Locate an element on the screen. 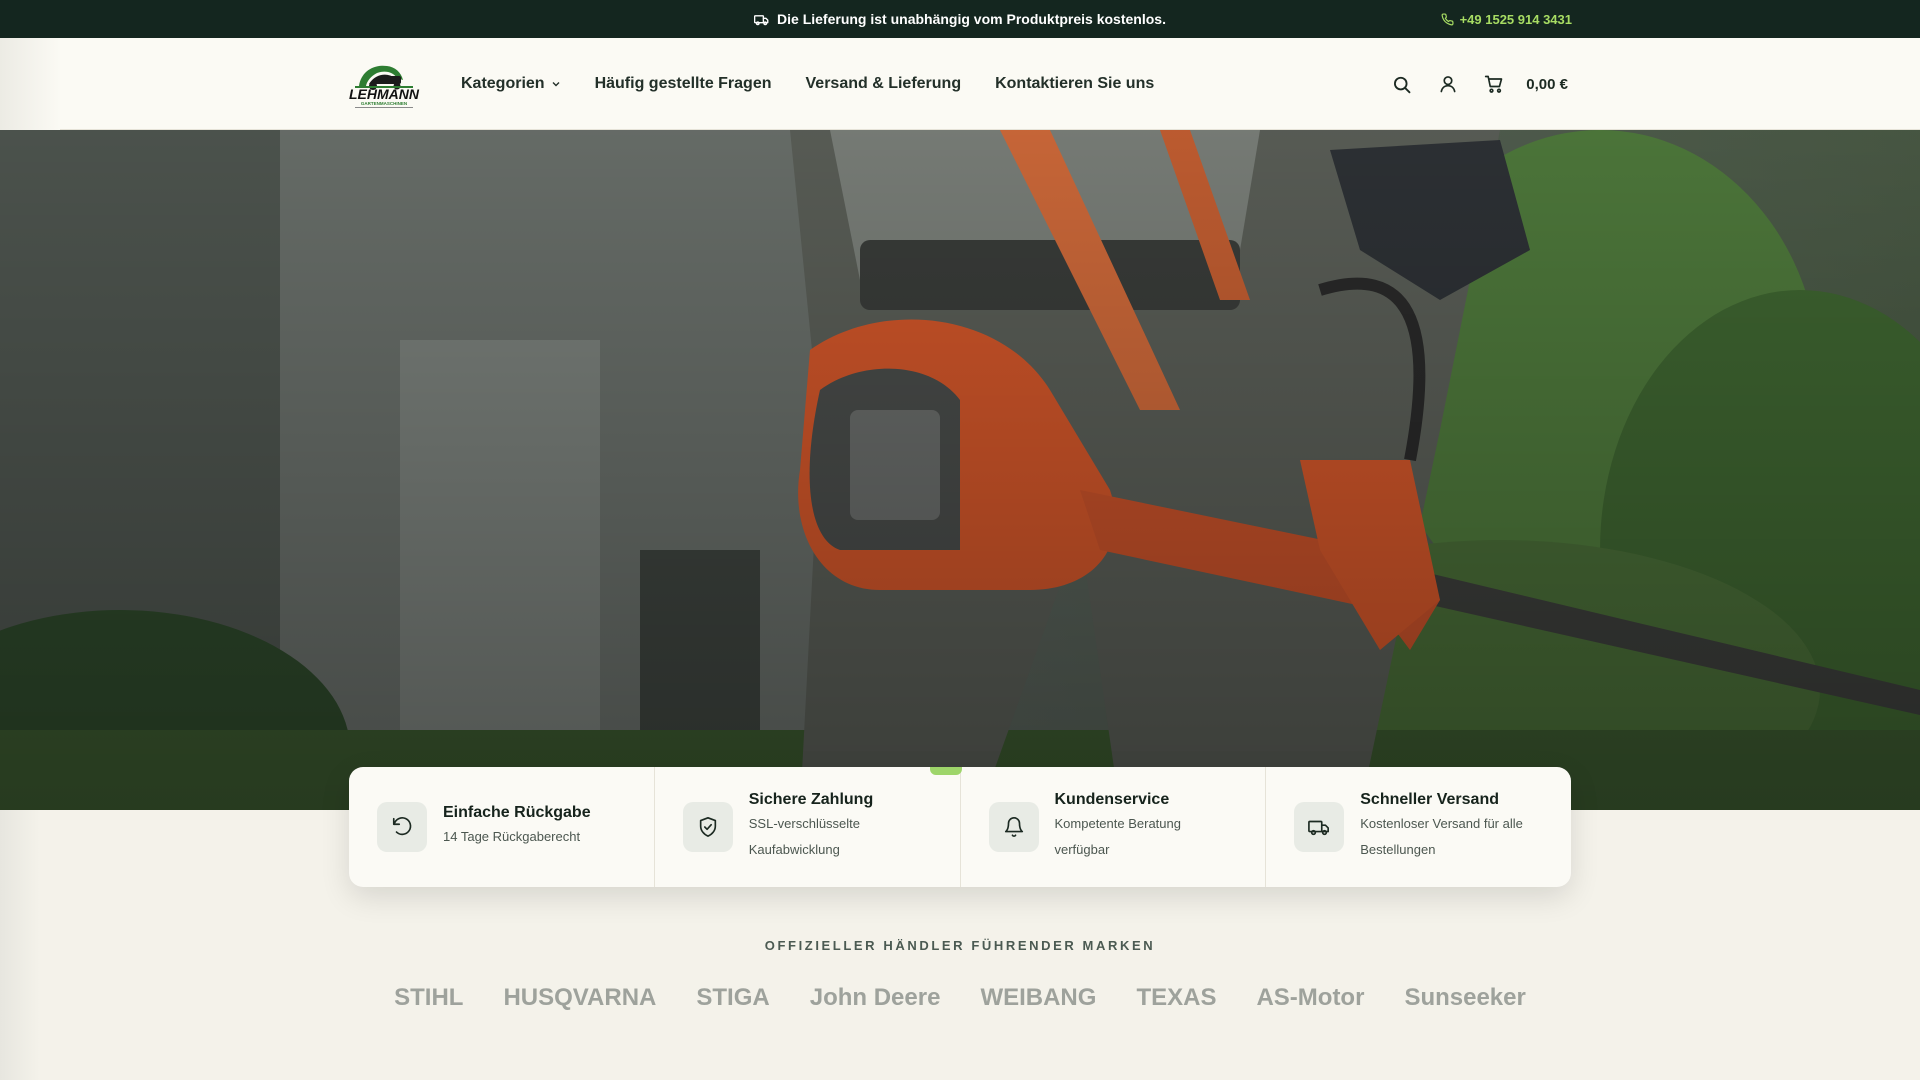  phone-link: +49 1525 914 3431 is located at coordinates (1506, 19).